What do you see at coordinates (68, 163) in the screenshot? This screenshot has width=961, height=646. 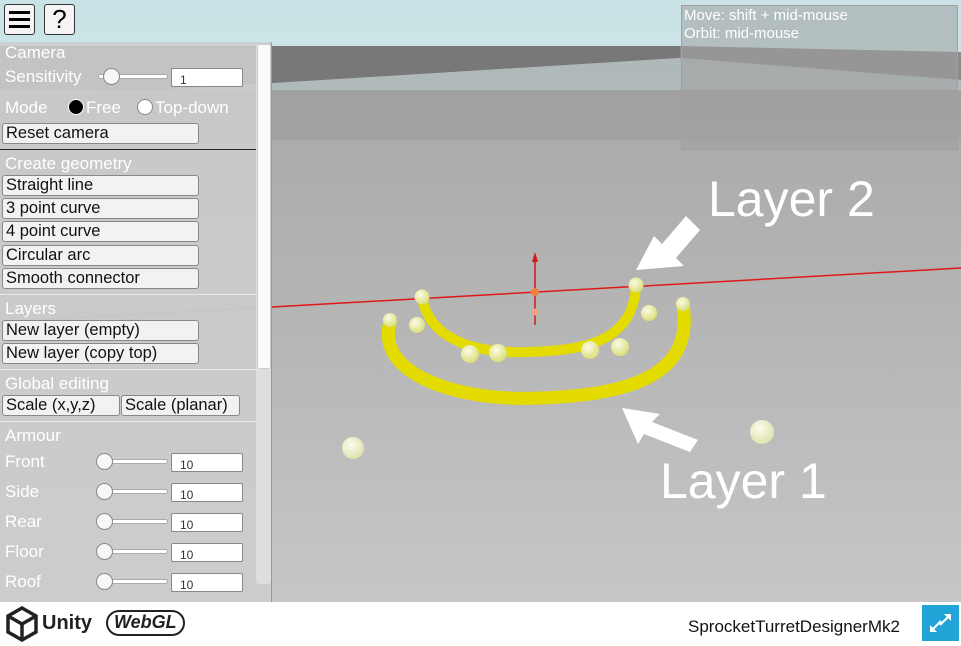 I see `section-create-geometry: Create geometry` at bounding box center [68, 163].